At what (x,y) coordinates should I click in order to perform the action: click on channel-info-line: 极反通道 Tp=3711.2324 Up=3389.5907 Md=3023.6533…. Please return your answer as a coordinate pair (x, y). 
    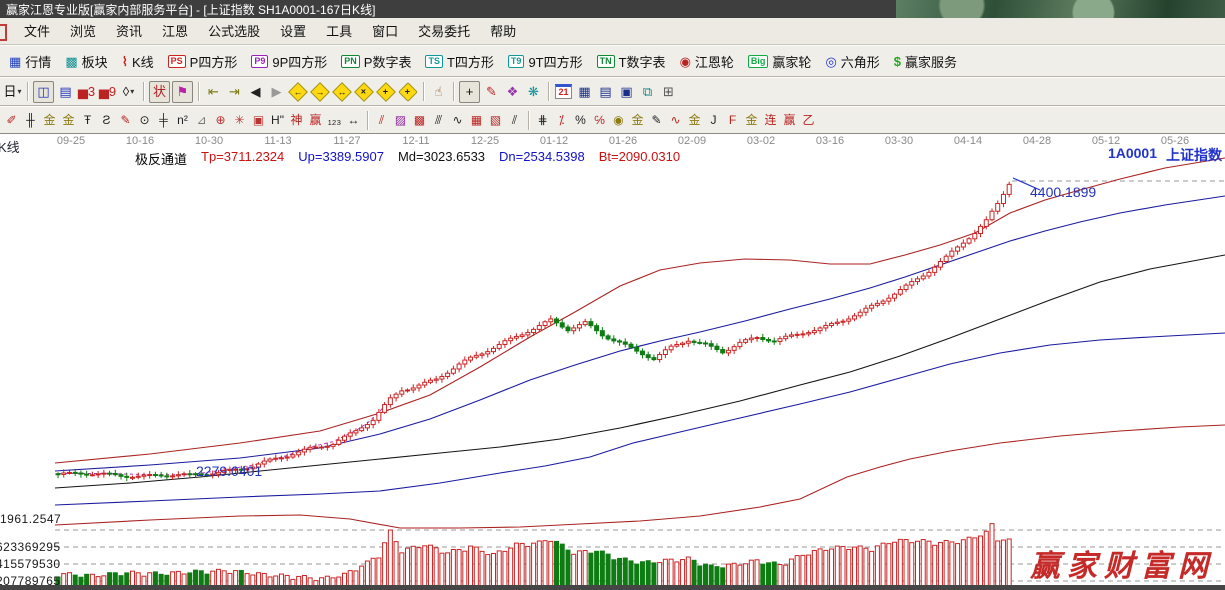
    Looking at the image, I should click on (407, 158).